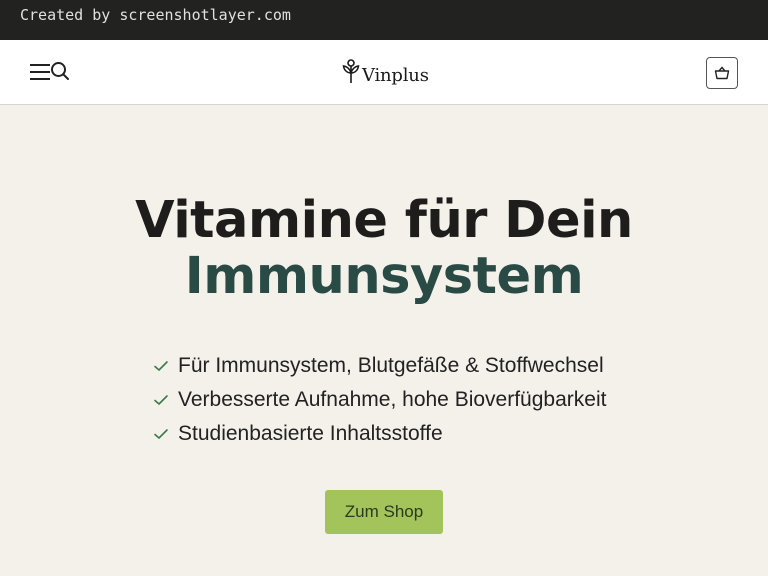 This screenshot has width=768, height=576. What do you see at coordinates (40, 65) in the screenshot?
I see `hamburger-menu-icon` at bounding box center [40, 65].